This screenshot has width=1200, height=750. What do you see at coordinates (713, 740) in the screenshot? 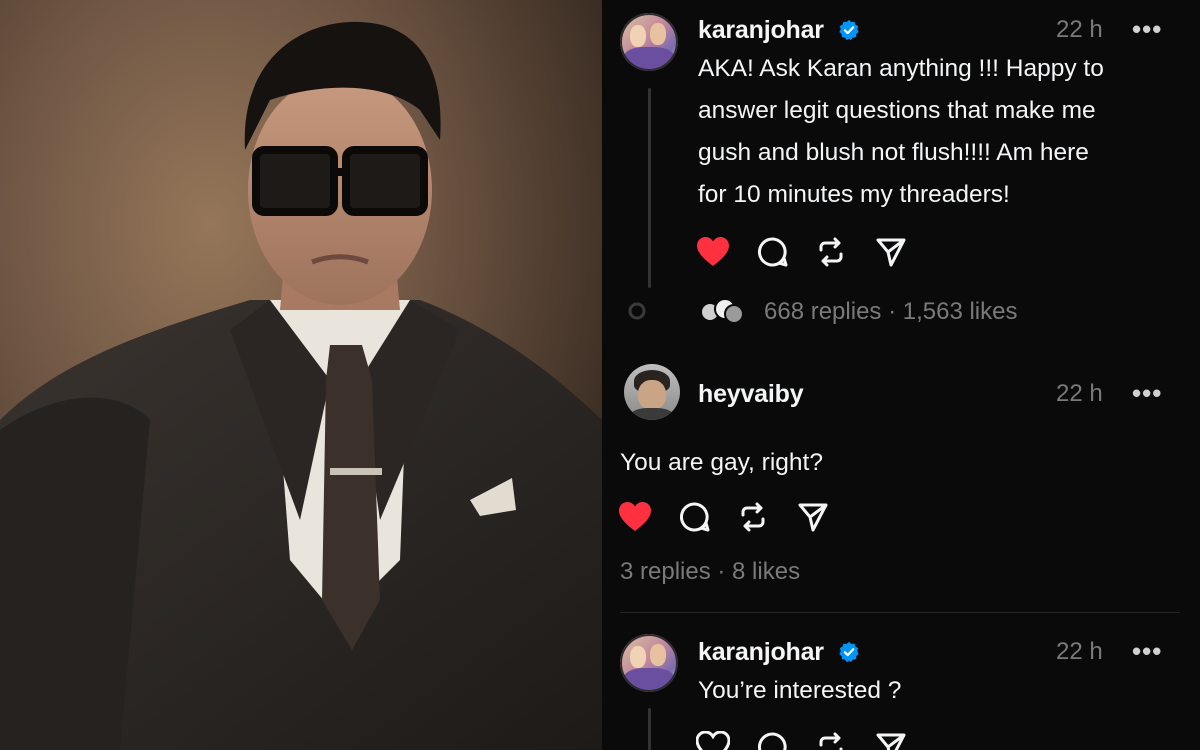
I see `heart-outline-icon` at bounding box center [713, 740].